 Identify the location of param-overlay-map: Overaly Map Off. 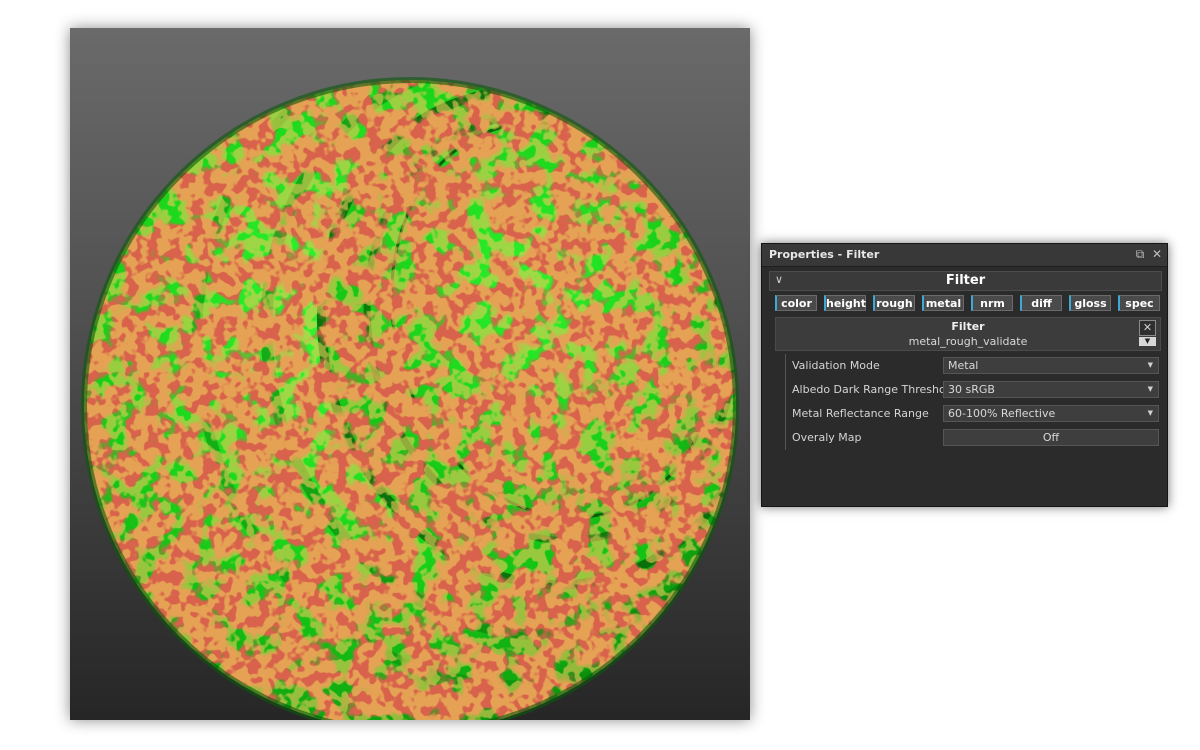
(977, 438).